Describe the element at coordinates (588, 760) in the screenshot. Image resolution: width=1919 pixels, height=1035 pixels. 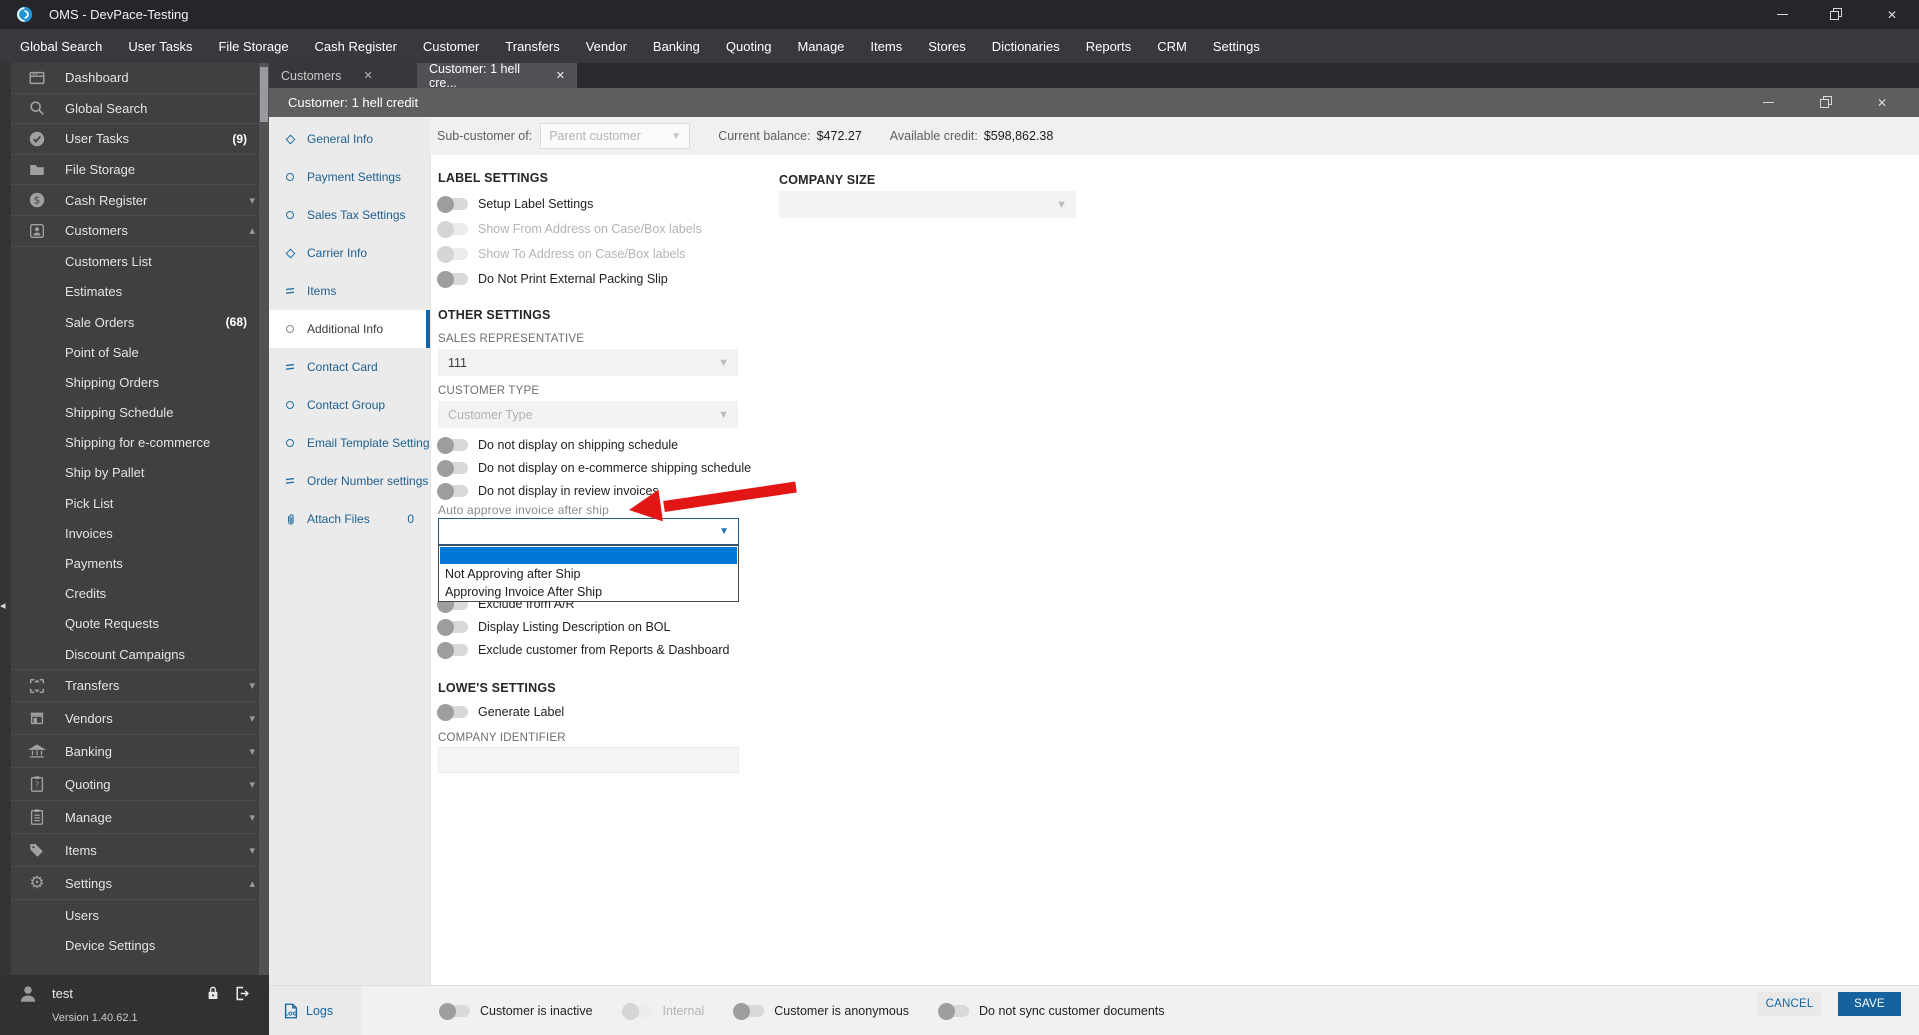
I see `company-identifier-input` at that location.